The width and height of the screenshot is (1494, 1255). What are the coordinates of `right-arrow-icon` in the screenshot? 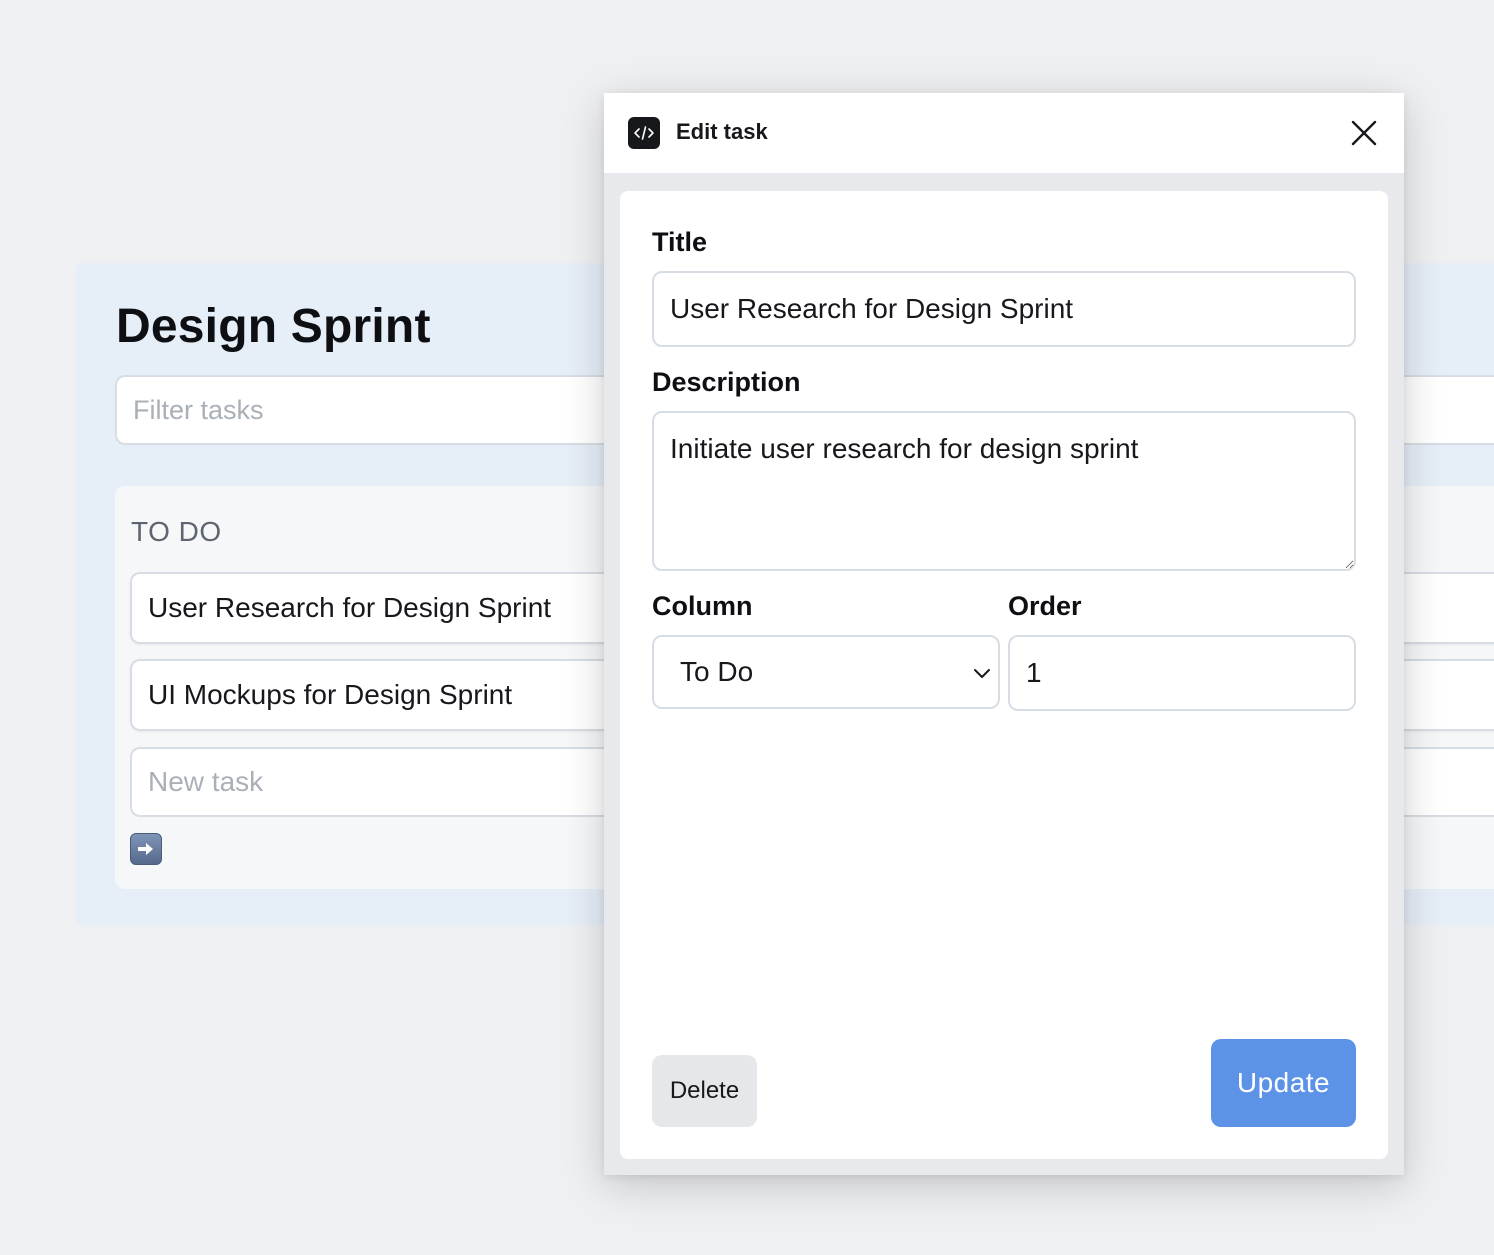 It's located at (145, 849).